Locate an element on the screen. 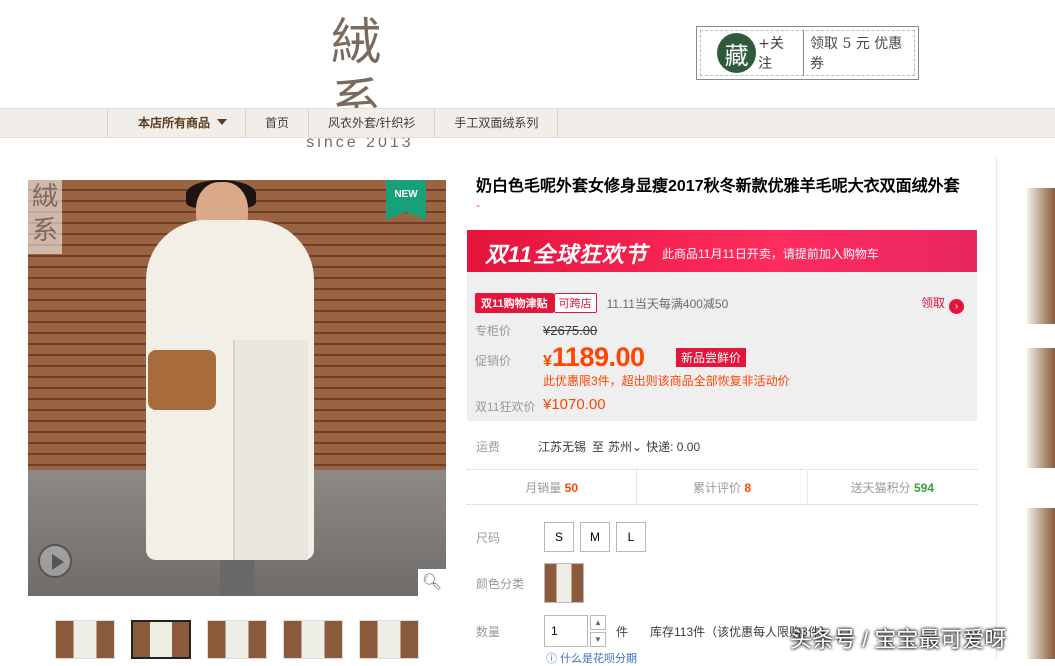  promo-price-label: 促销价 is located at coordinates (493, 361).